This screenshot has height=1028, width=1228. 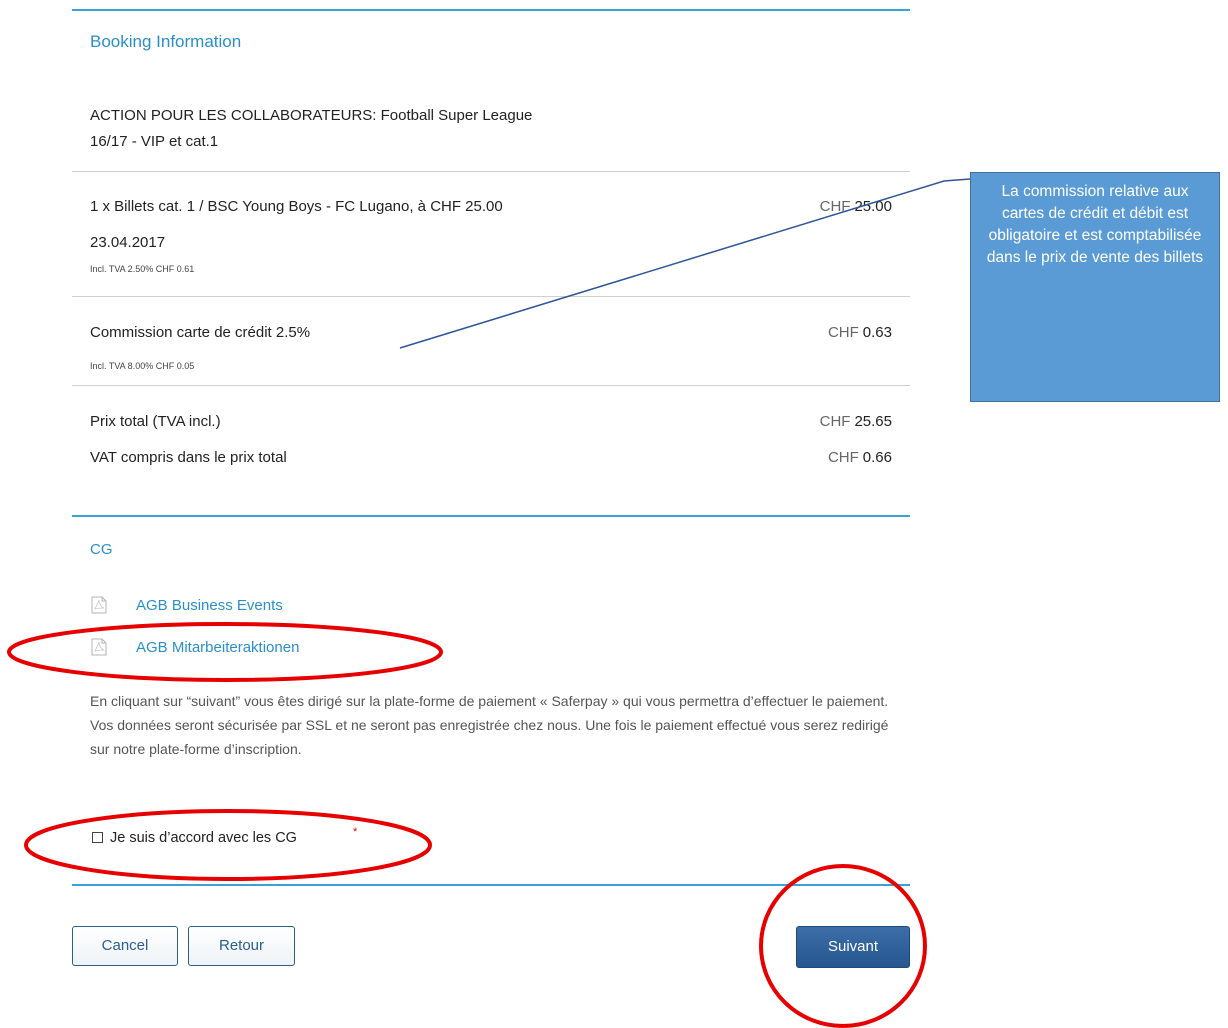 I want to click on commission-currency: CHF, so click(x=843, y=332).